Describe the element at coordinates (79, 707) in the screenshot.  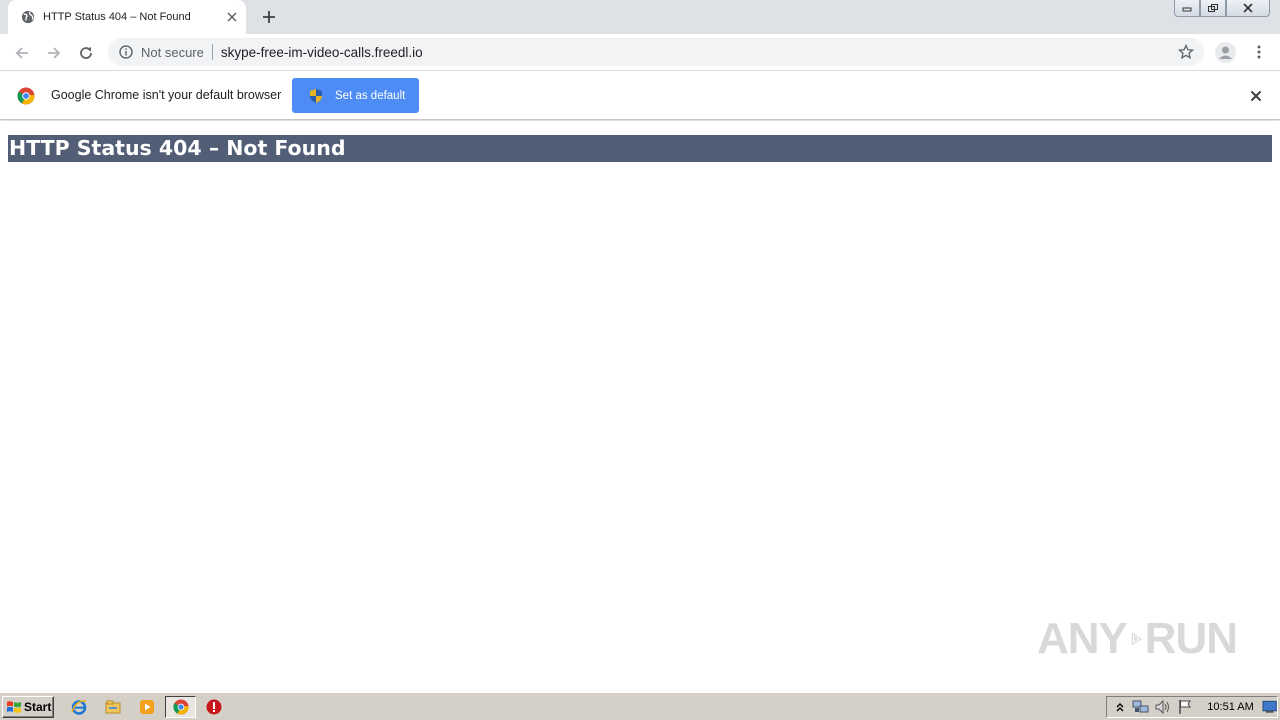
I see `internet-explorer-icon` at that location.